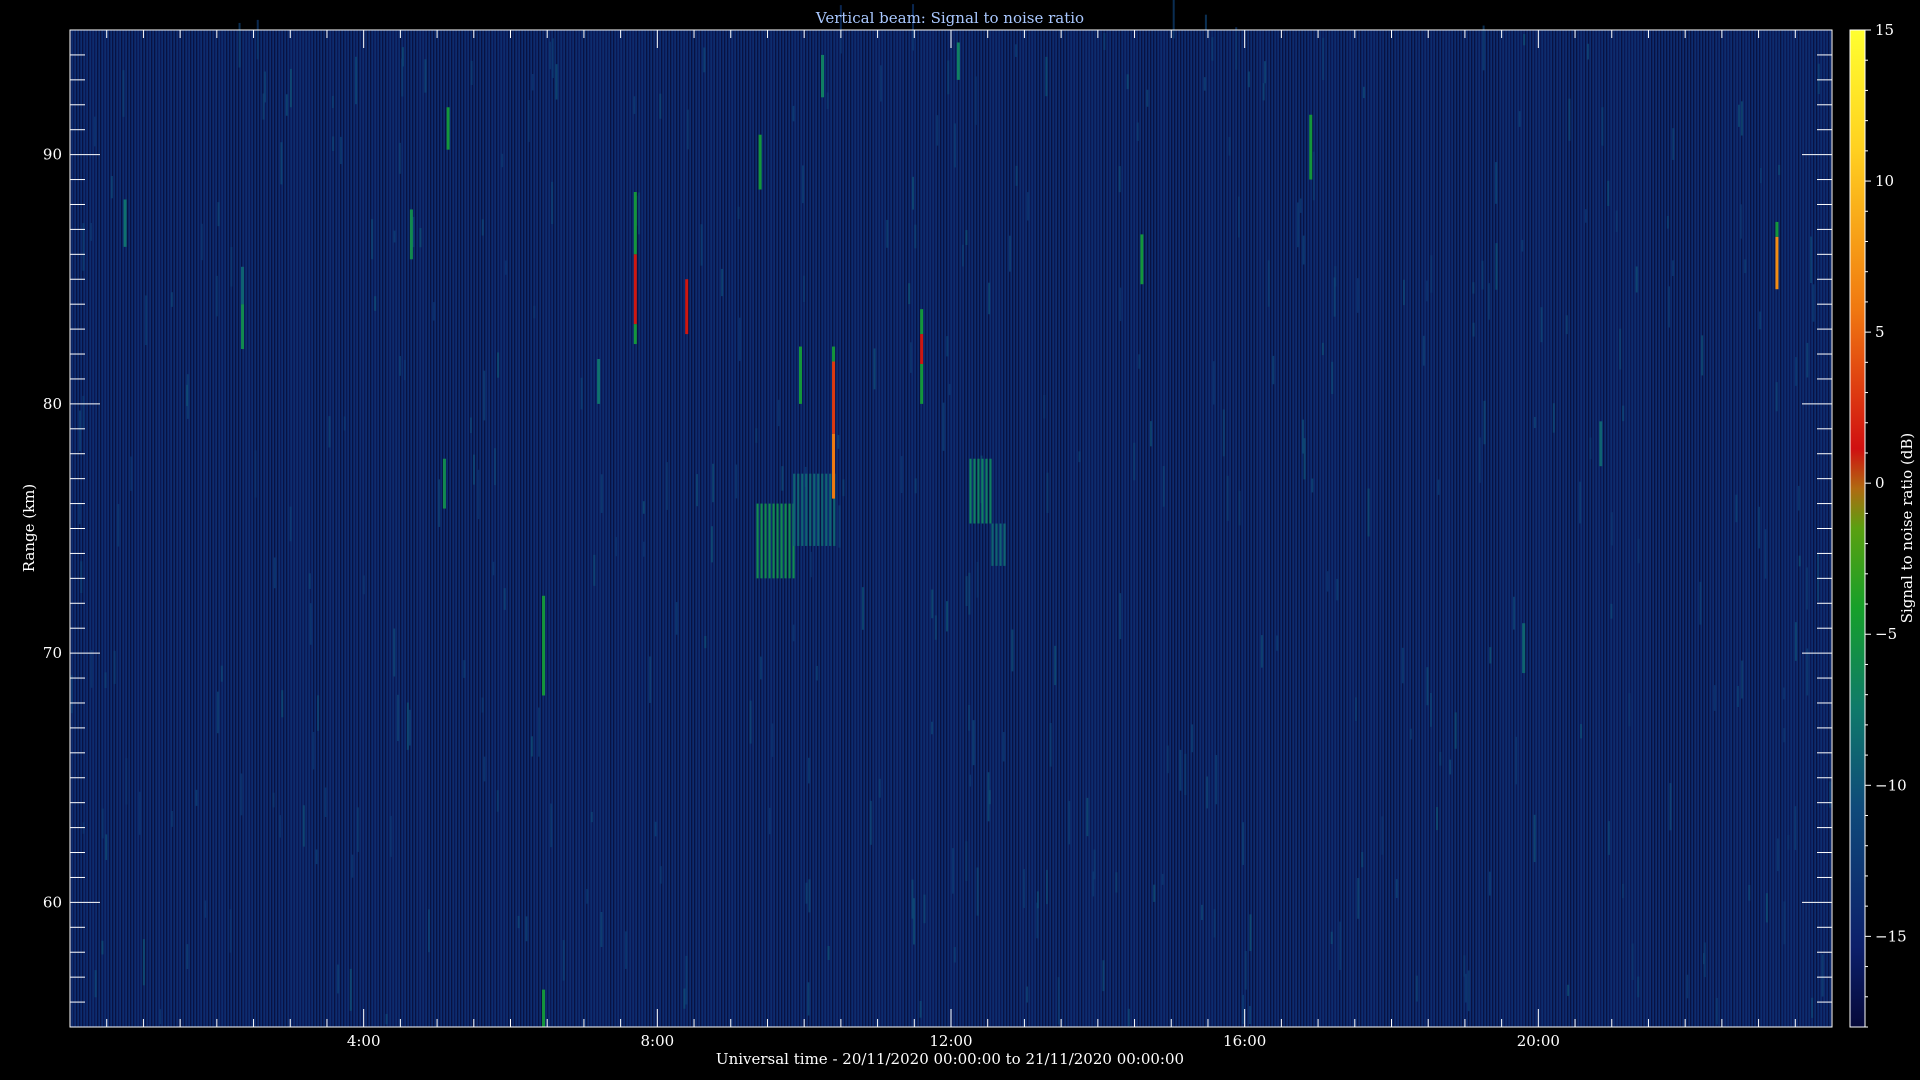 Image resolution: width=1920 pixels, height=1080 pixels. I want to click on colorbar-tick-label: 15, so click(1884, 30).